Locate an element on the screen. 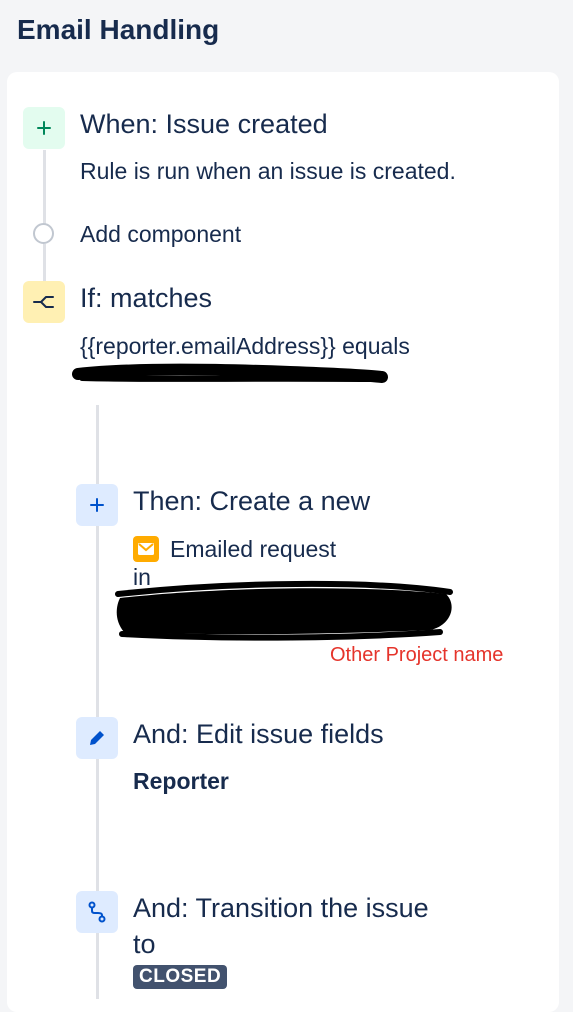 The height and width of the screenshot is (1012, 573). trigger-heading: When: Issue created is located at coordinates (204, 124).